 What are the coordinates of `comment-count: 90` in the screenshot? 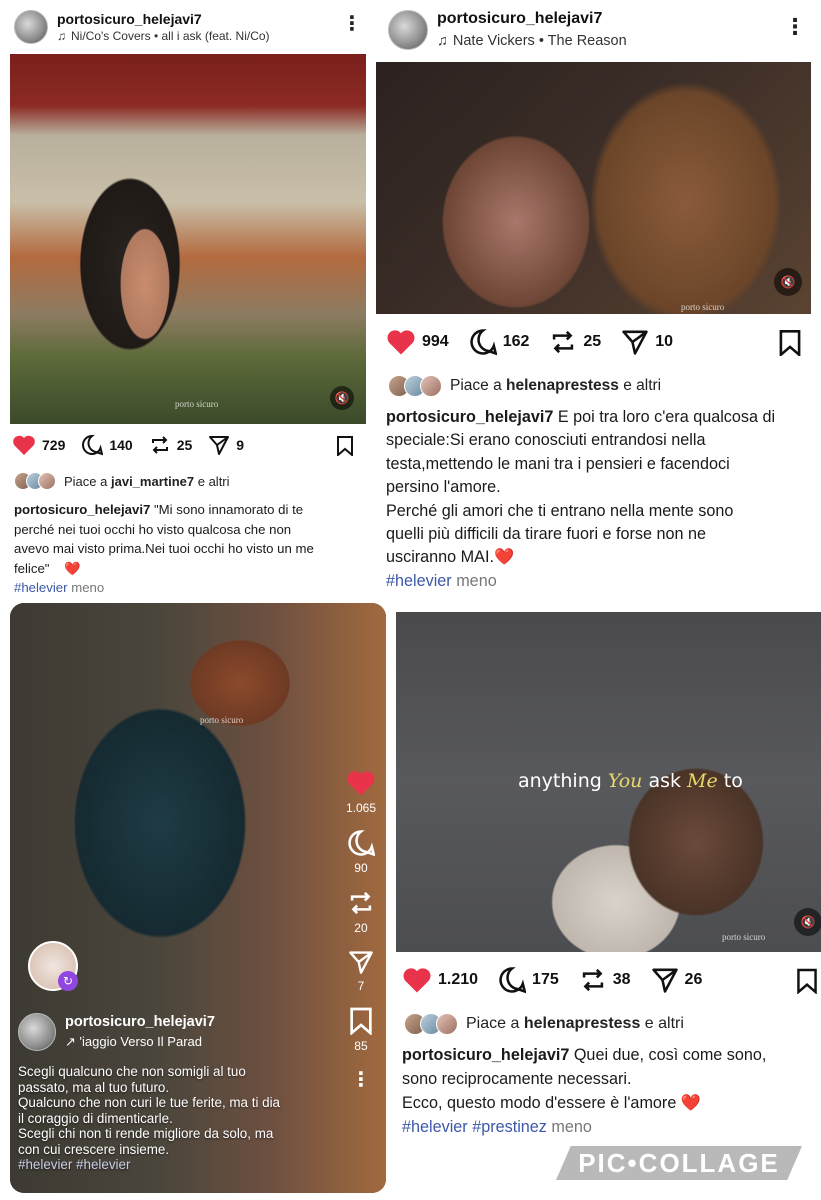 It's located at (361, 868).